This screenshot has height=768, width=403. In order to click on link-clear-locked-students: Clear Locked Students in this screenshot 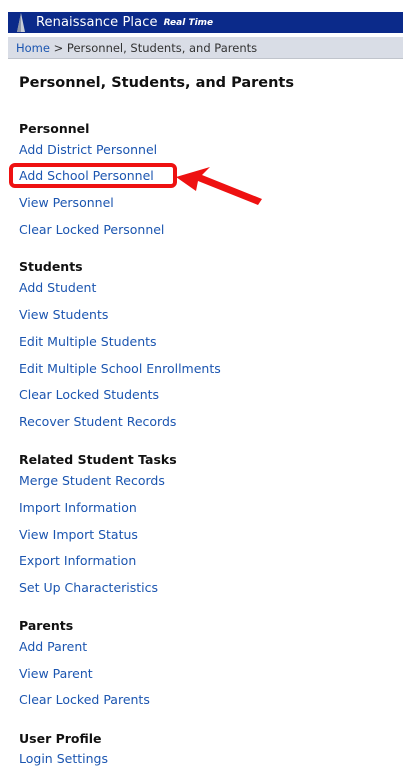, I will do `click(89, 394)`.